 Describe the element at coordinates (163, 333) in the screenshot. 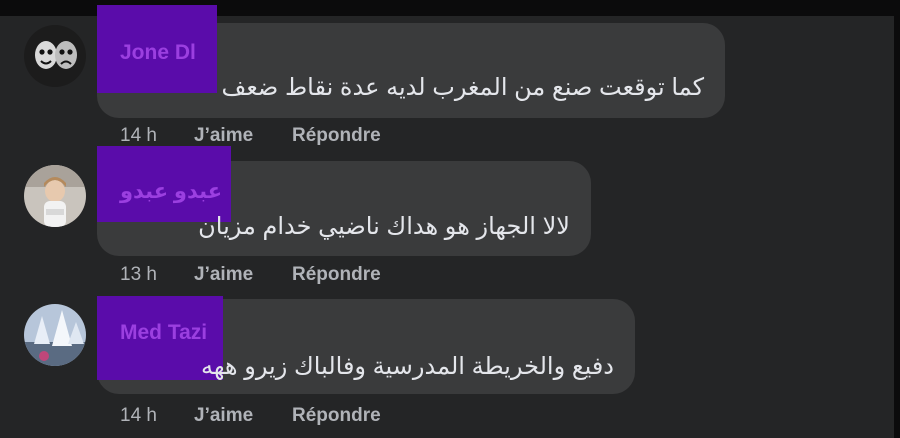

I see `comment-author: Med Tazi` at that location.